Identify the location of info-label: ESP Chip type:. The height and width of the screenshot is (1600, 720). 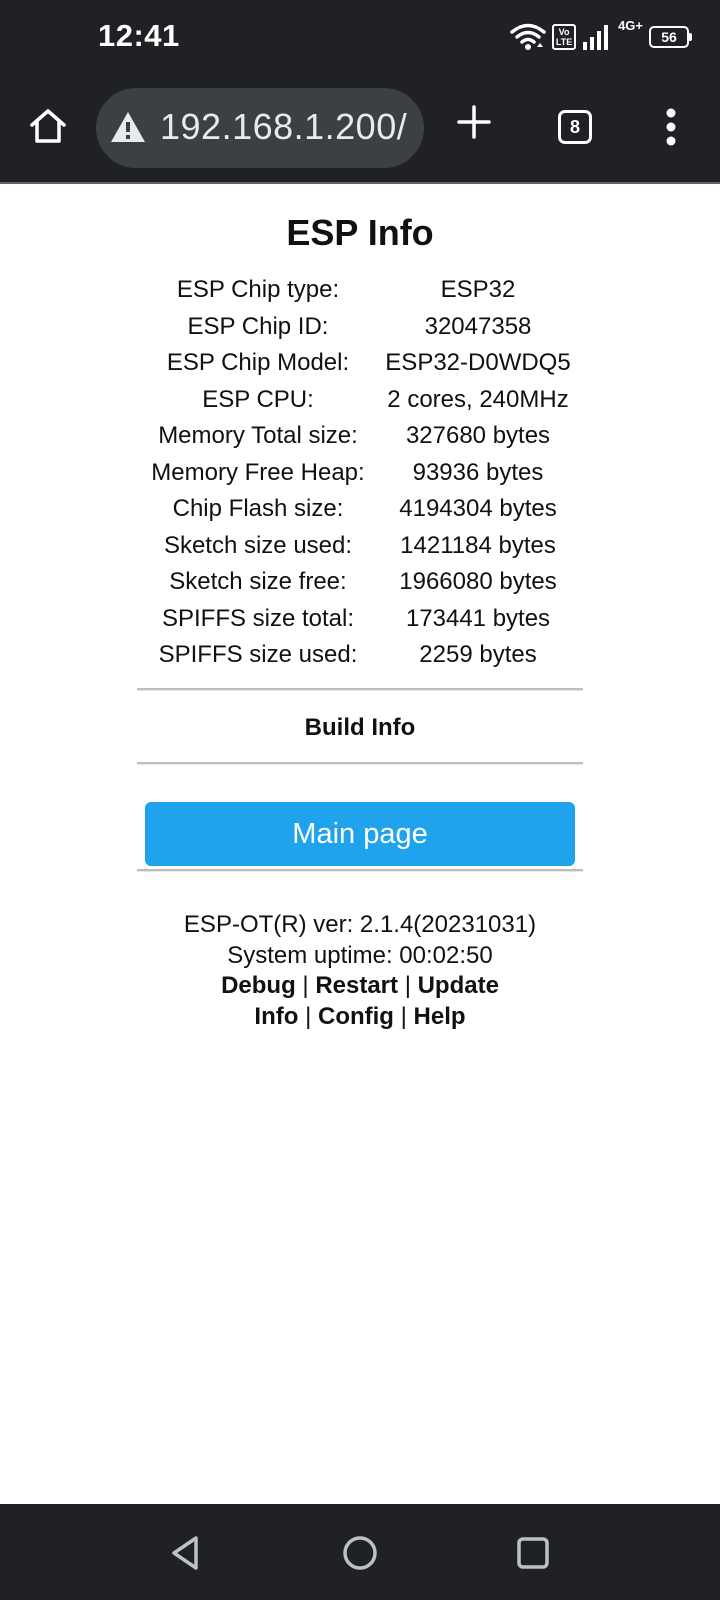
(258, 290).